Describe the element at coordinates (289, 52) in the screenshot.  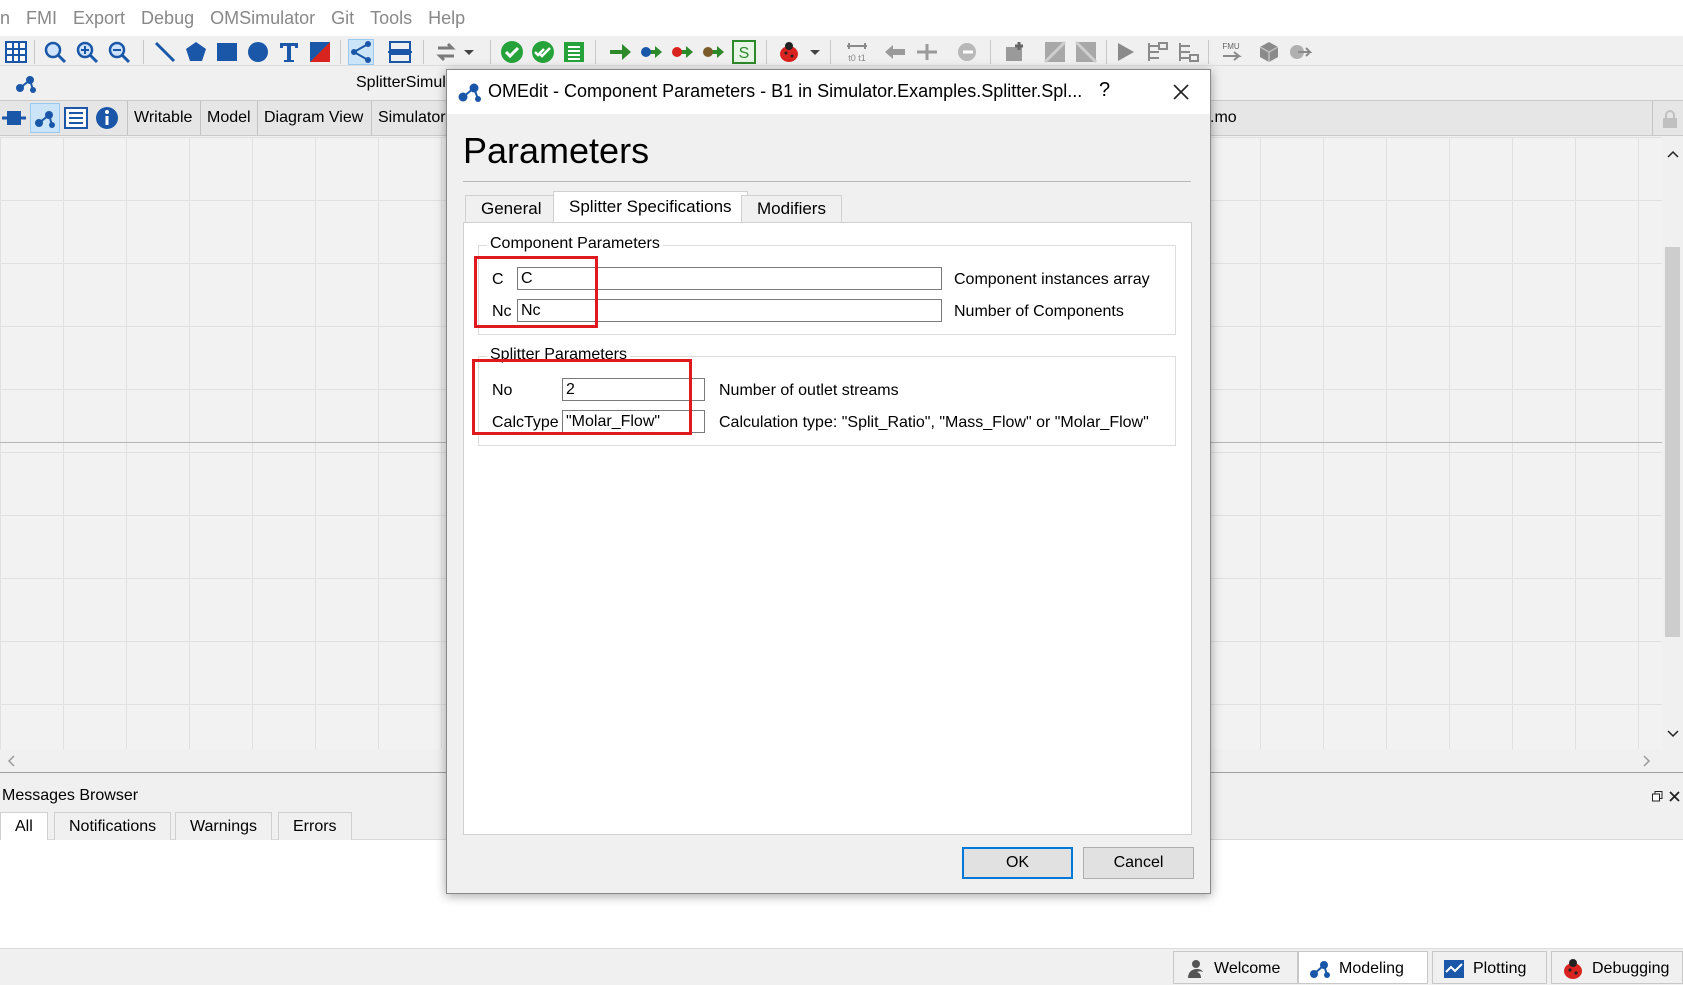
I see `text-tool-icon` at that location.